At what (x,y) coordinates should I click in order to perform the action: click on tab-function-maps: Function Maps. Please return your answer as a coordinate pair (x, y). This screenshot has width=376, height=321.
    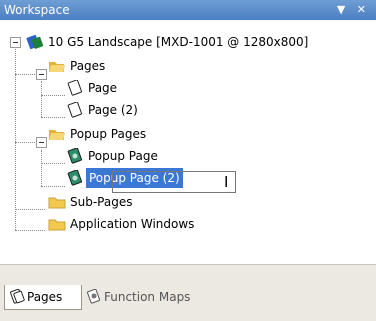
    Looking at the image, I should click on (152, 297).